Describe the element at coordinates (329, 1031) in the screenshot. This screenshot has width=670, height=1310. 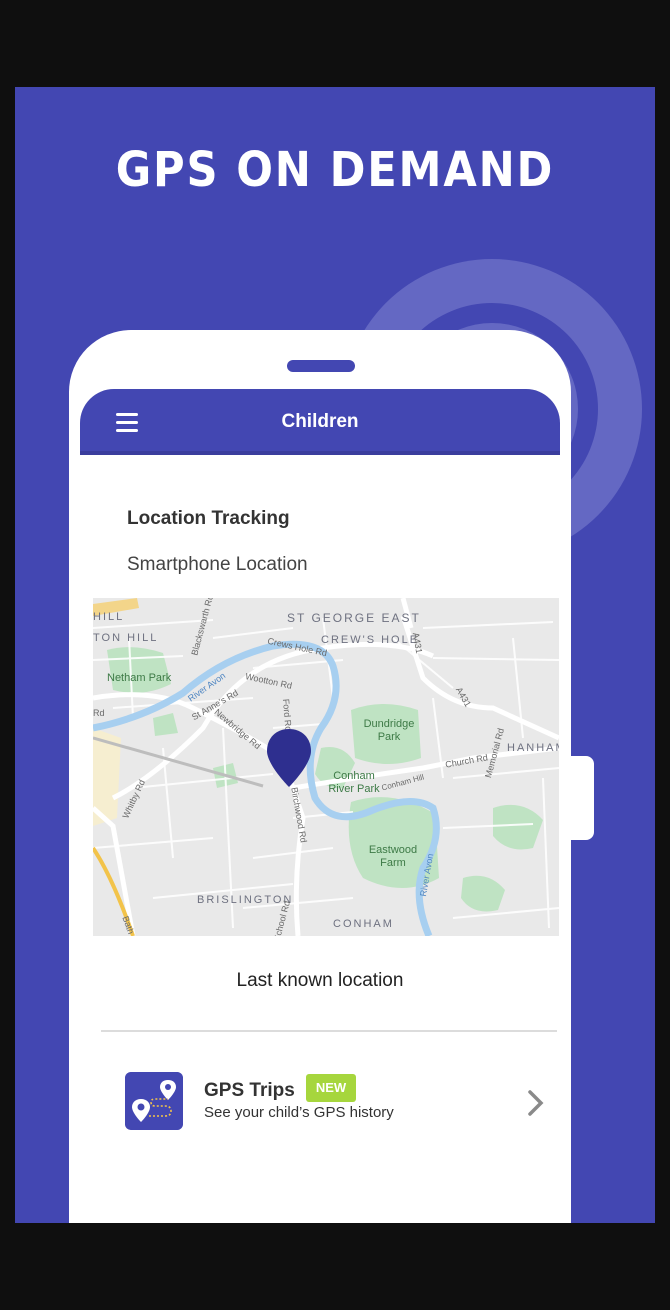
I see `divider` at that location.